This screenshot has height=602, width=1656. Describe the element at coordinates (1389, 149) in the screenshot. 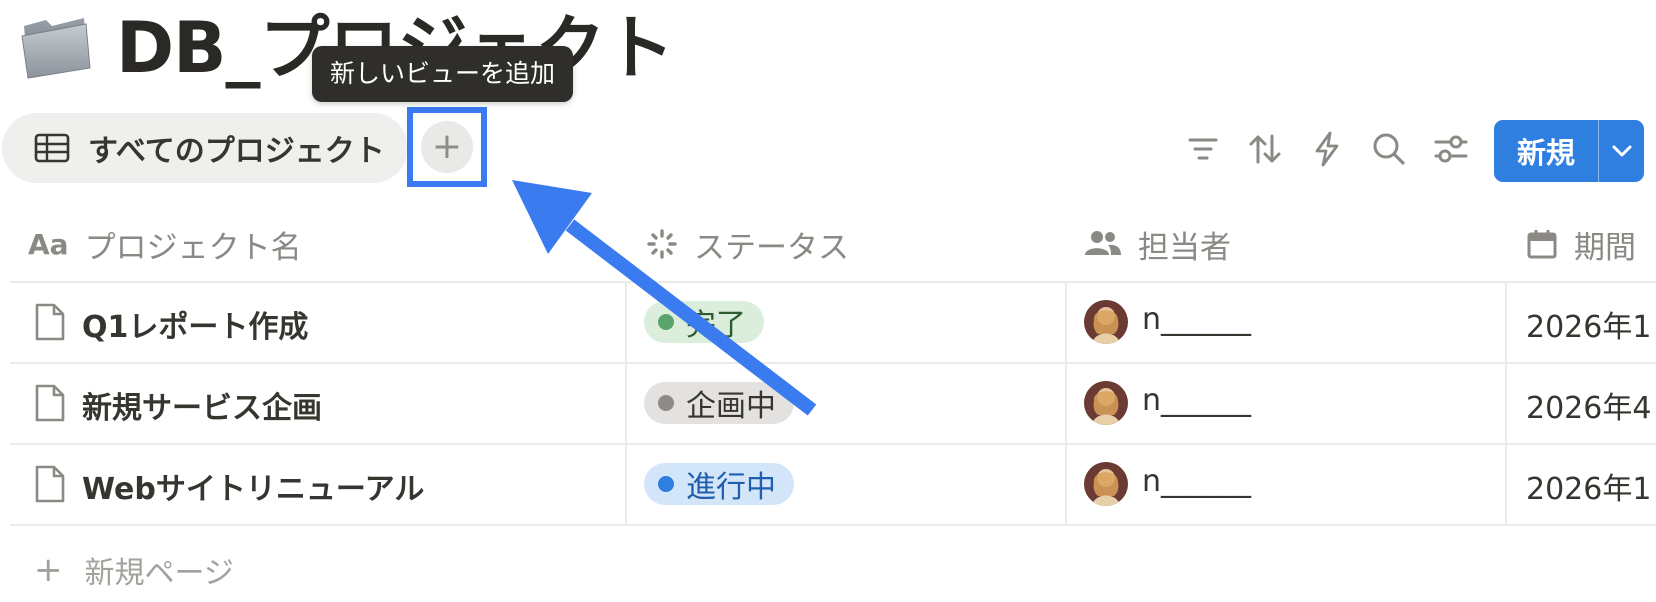

I see `search-icon` at that location.